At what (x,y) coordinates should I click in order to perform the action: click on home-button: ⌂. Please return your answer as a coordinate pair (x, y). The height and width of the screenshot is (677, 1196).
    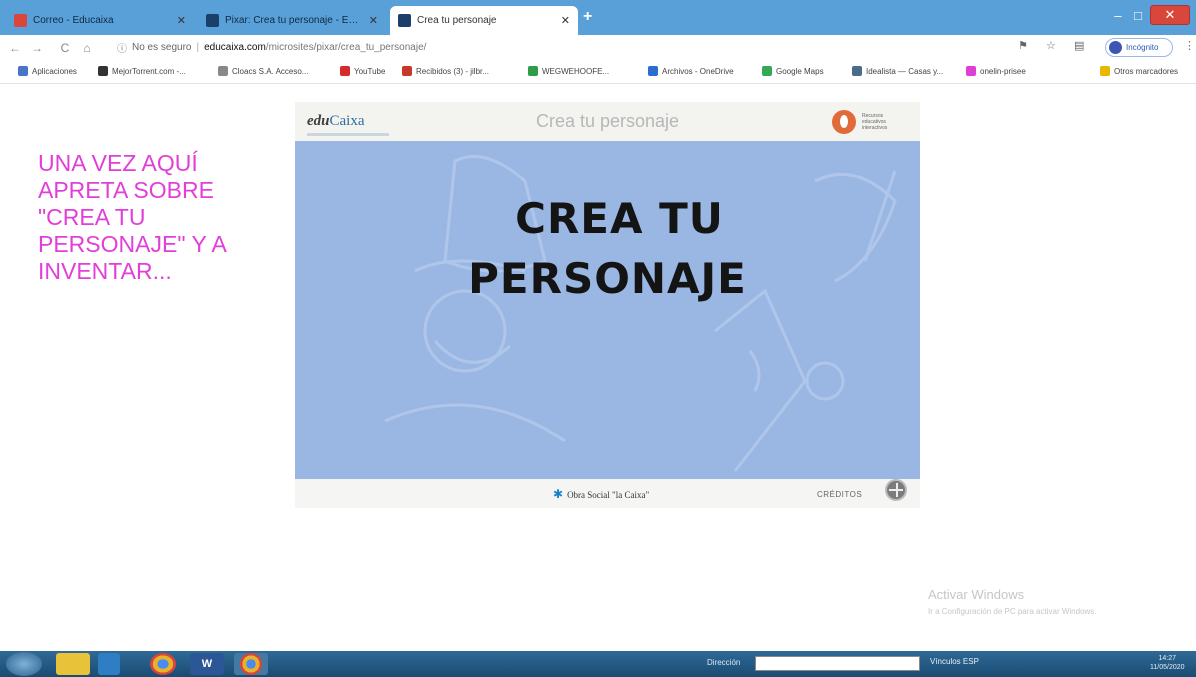
    Looking at the image, I should click on (87, 48).